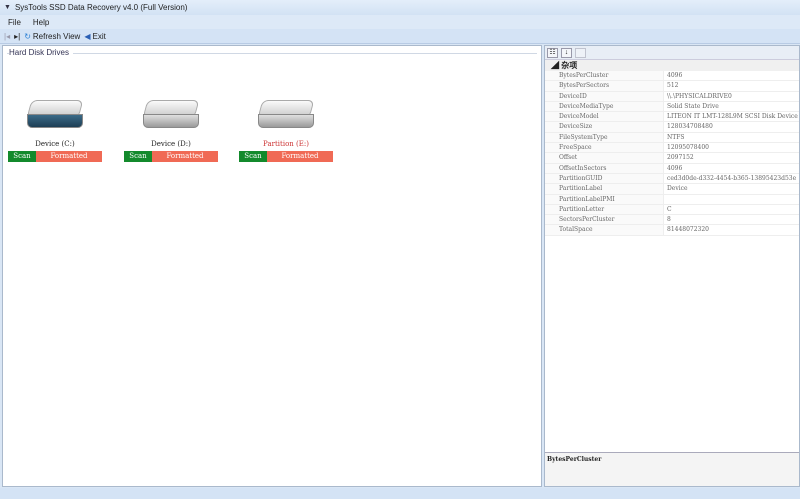 The height and width of the screenshot is (499, 800). I want to click on refresh-label: Refresh View, so click(56, 36).